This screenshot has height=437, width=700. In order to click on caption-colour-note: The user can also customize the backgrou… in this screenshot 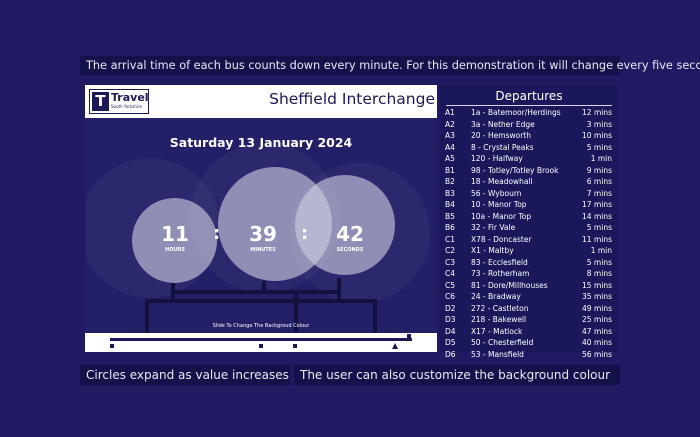, I will do `click(457, 375)`.